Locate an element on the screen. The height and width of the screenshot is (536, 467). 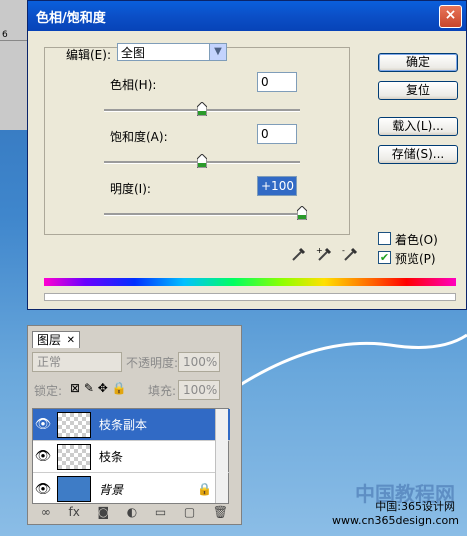
layer-name: 枝条副本 is located at coordinates (123, 425).